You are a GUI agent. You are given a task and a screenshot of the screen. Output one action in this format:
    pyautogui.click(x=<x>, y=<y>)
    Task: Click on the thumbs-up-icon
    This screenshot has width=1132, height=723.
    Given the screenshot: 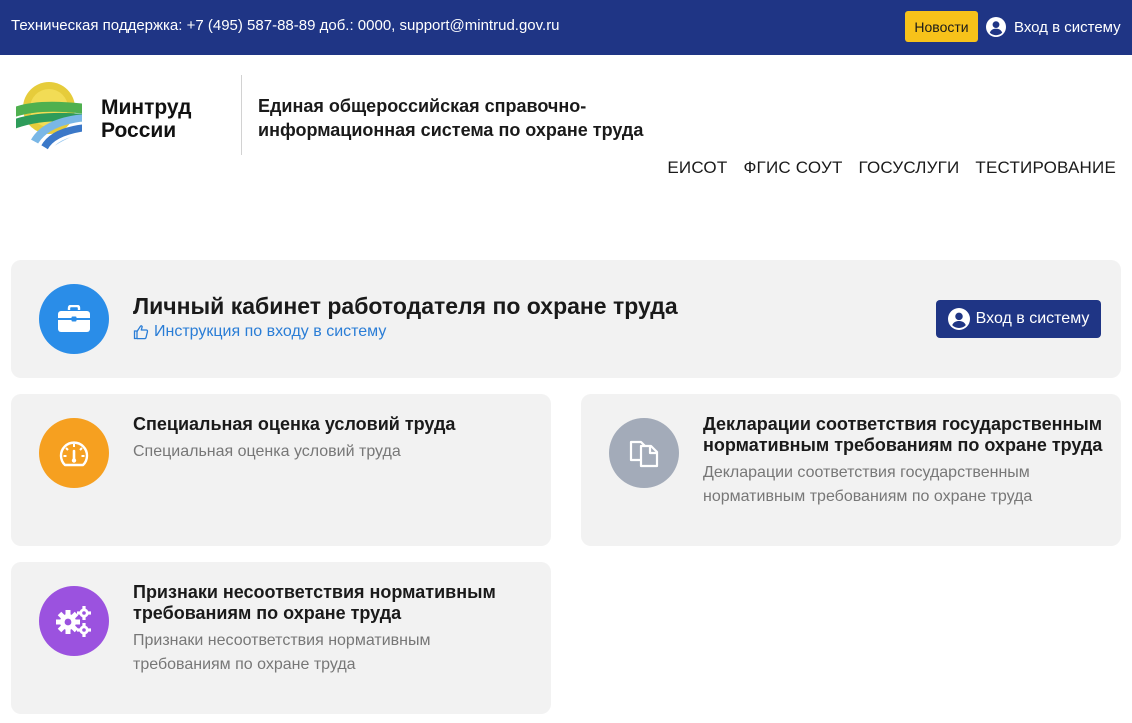 What is the action you would take?
    pyautogui.click(x=141, y=332)
    